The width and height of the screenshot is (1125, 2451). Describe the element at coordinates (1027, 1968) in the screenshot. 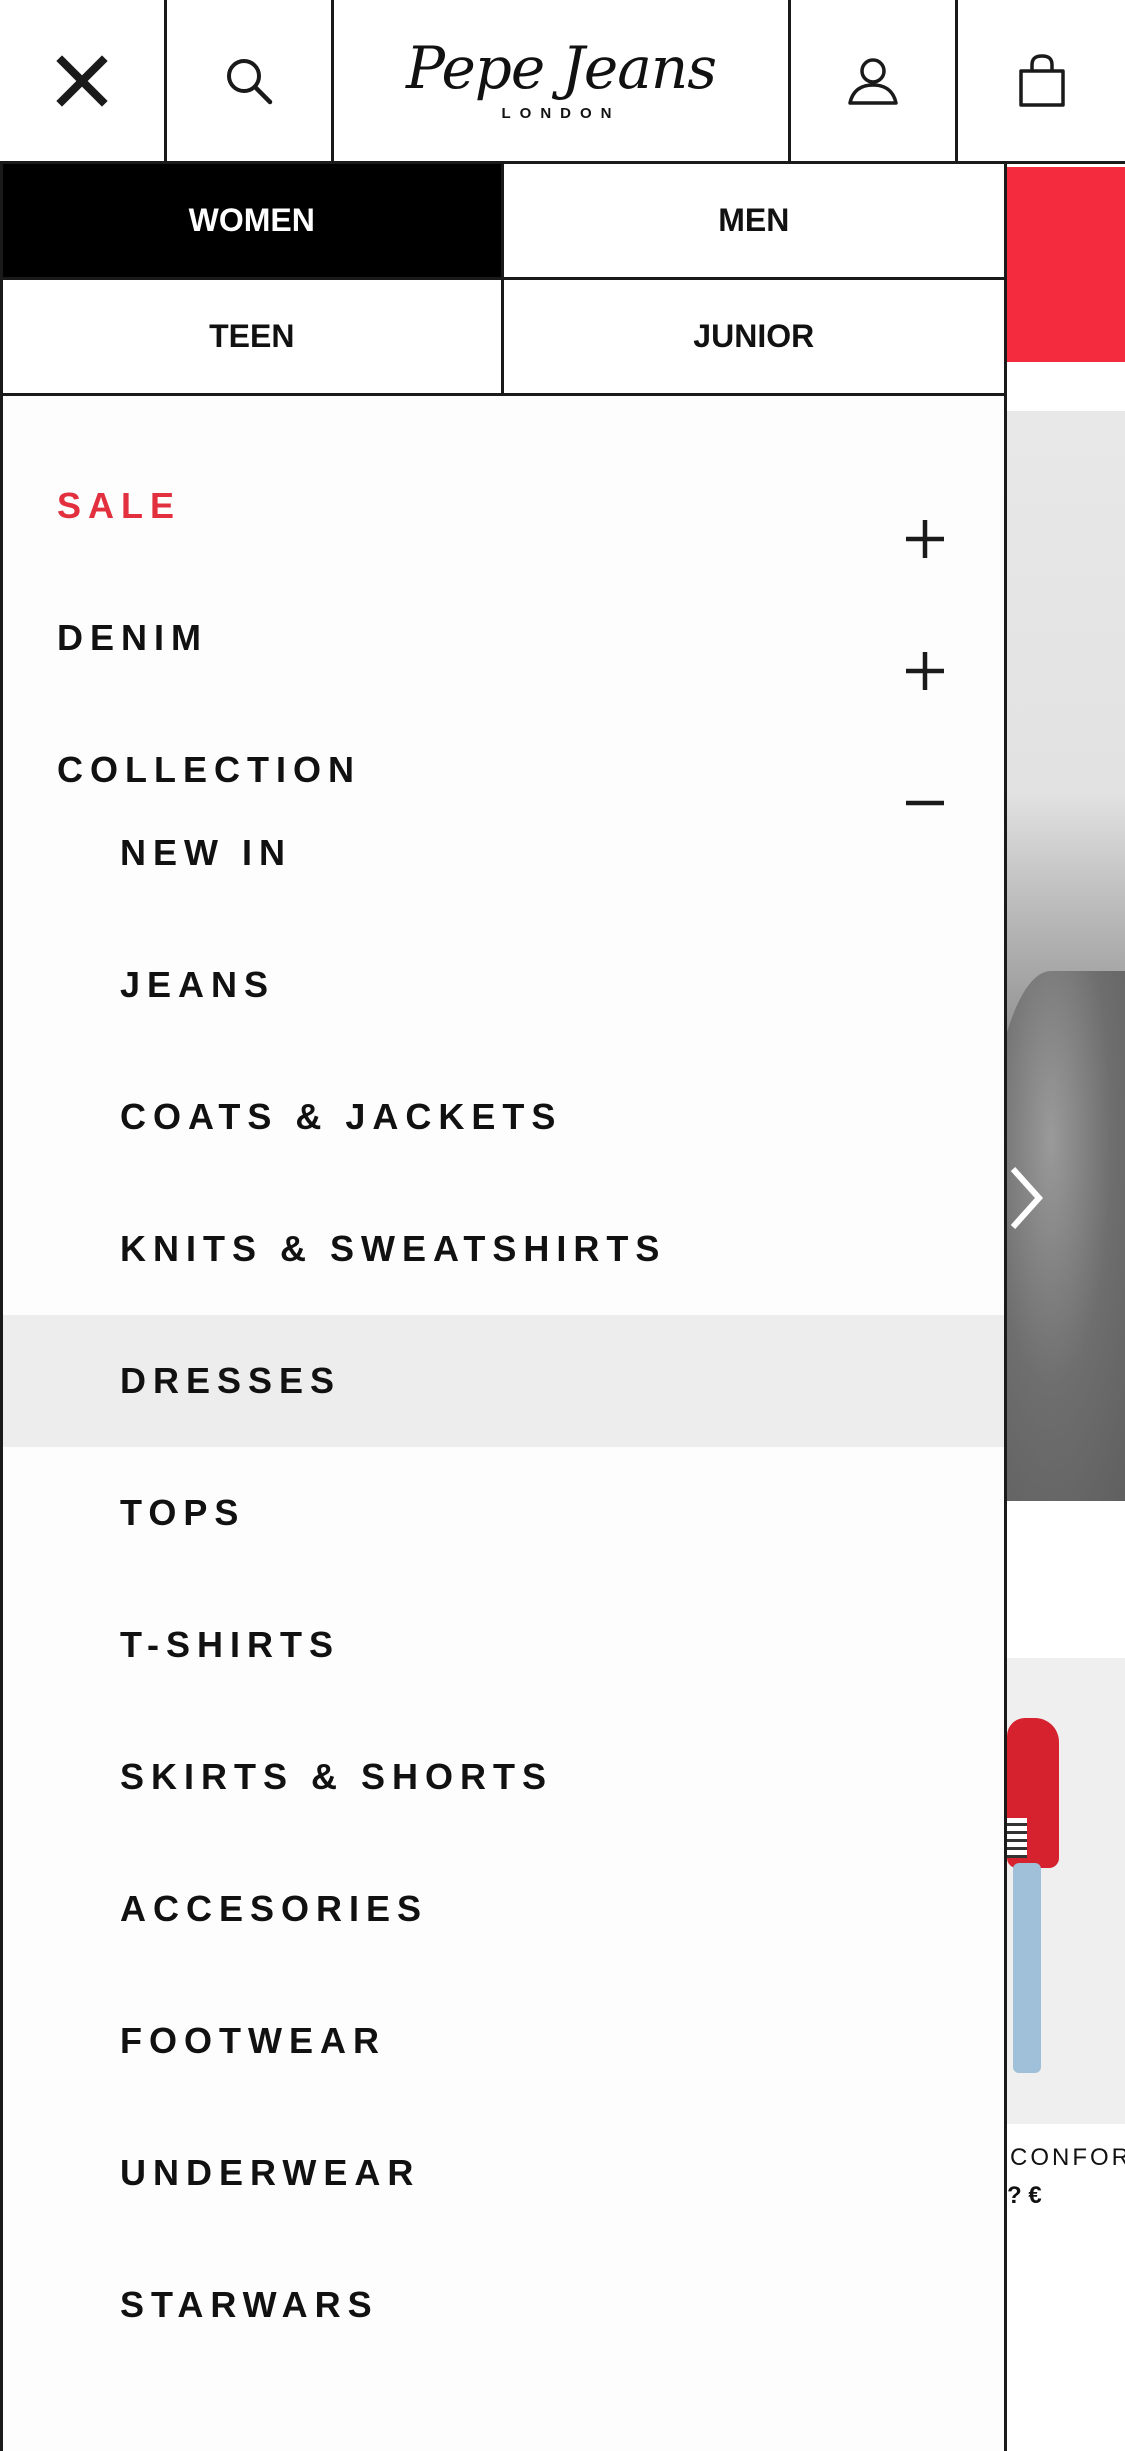

I see `product-jeans-shape` at that location.